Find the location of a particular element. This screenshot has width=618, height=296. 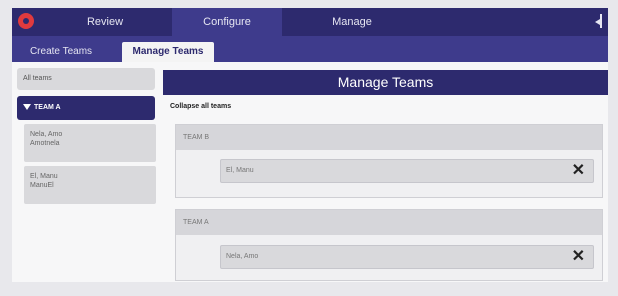

sidebar-item-team-a: TEAM A is located at coordinates (86, 108).